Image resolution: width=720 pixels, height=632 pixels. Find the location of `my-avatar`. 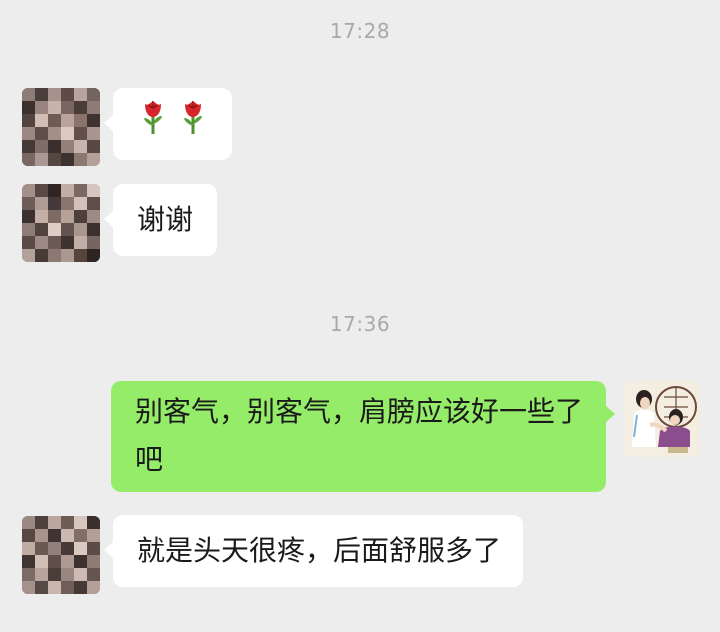

my-avatar is located at coordinates (662, 419).